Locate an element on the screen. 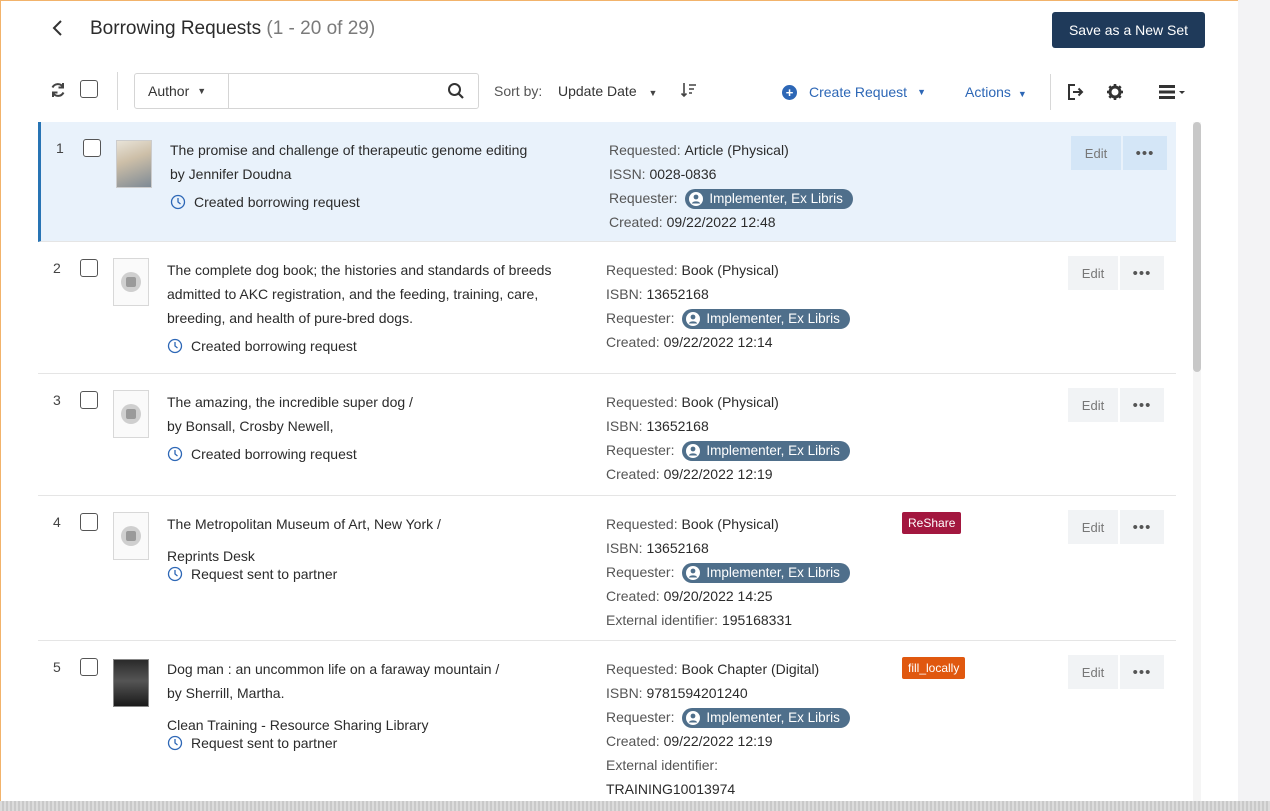 The image size is (1270, 811). clock-icon is located at coordinates (175, 454).